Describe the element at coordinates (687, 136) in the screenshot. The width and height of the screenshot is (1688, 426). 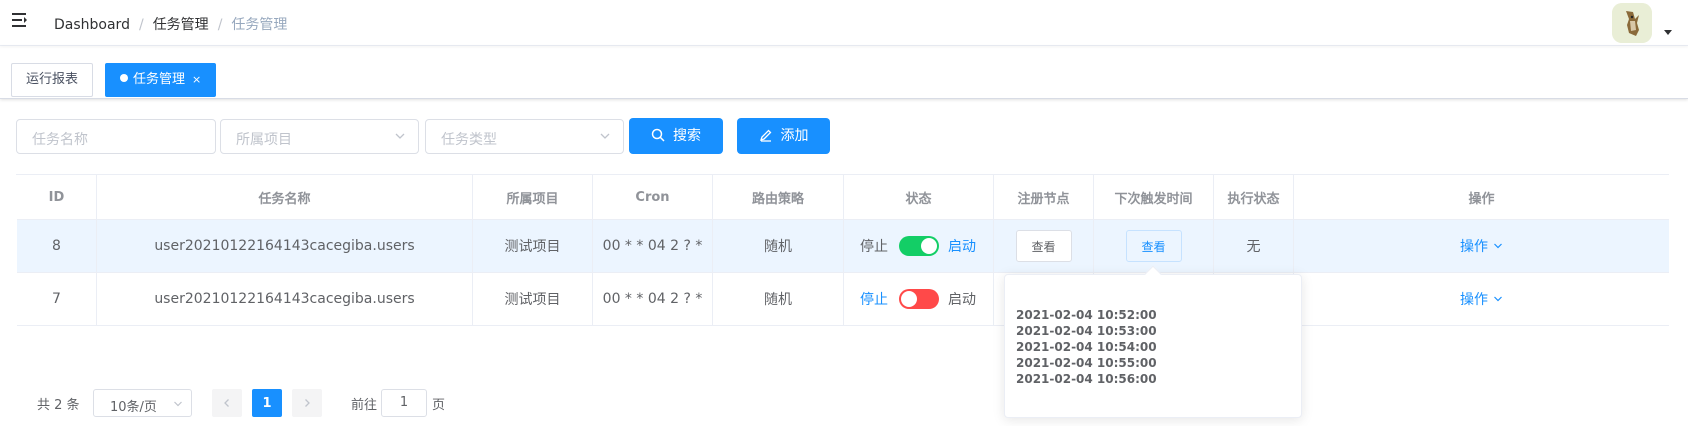
I see `search-label: 搜索` at that location.